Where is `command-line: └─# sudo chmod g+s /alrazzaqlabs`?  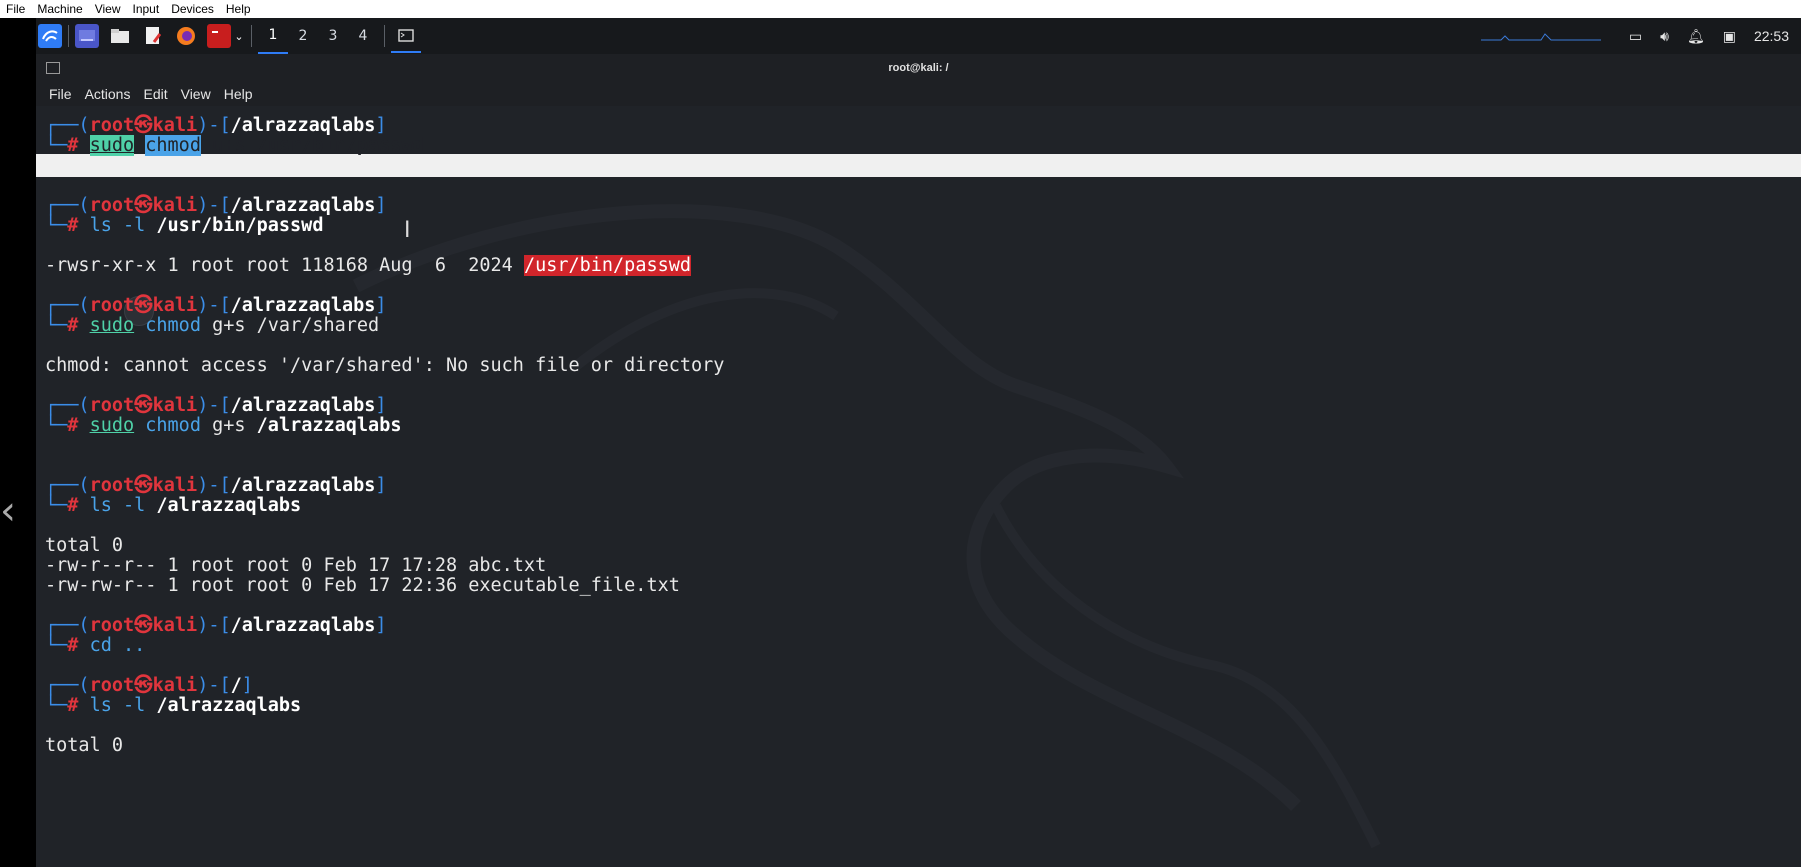
command-line: └─# sudo chmod g+s /alrazzaqlabs is located at coordinates (223, 425).